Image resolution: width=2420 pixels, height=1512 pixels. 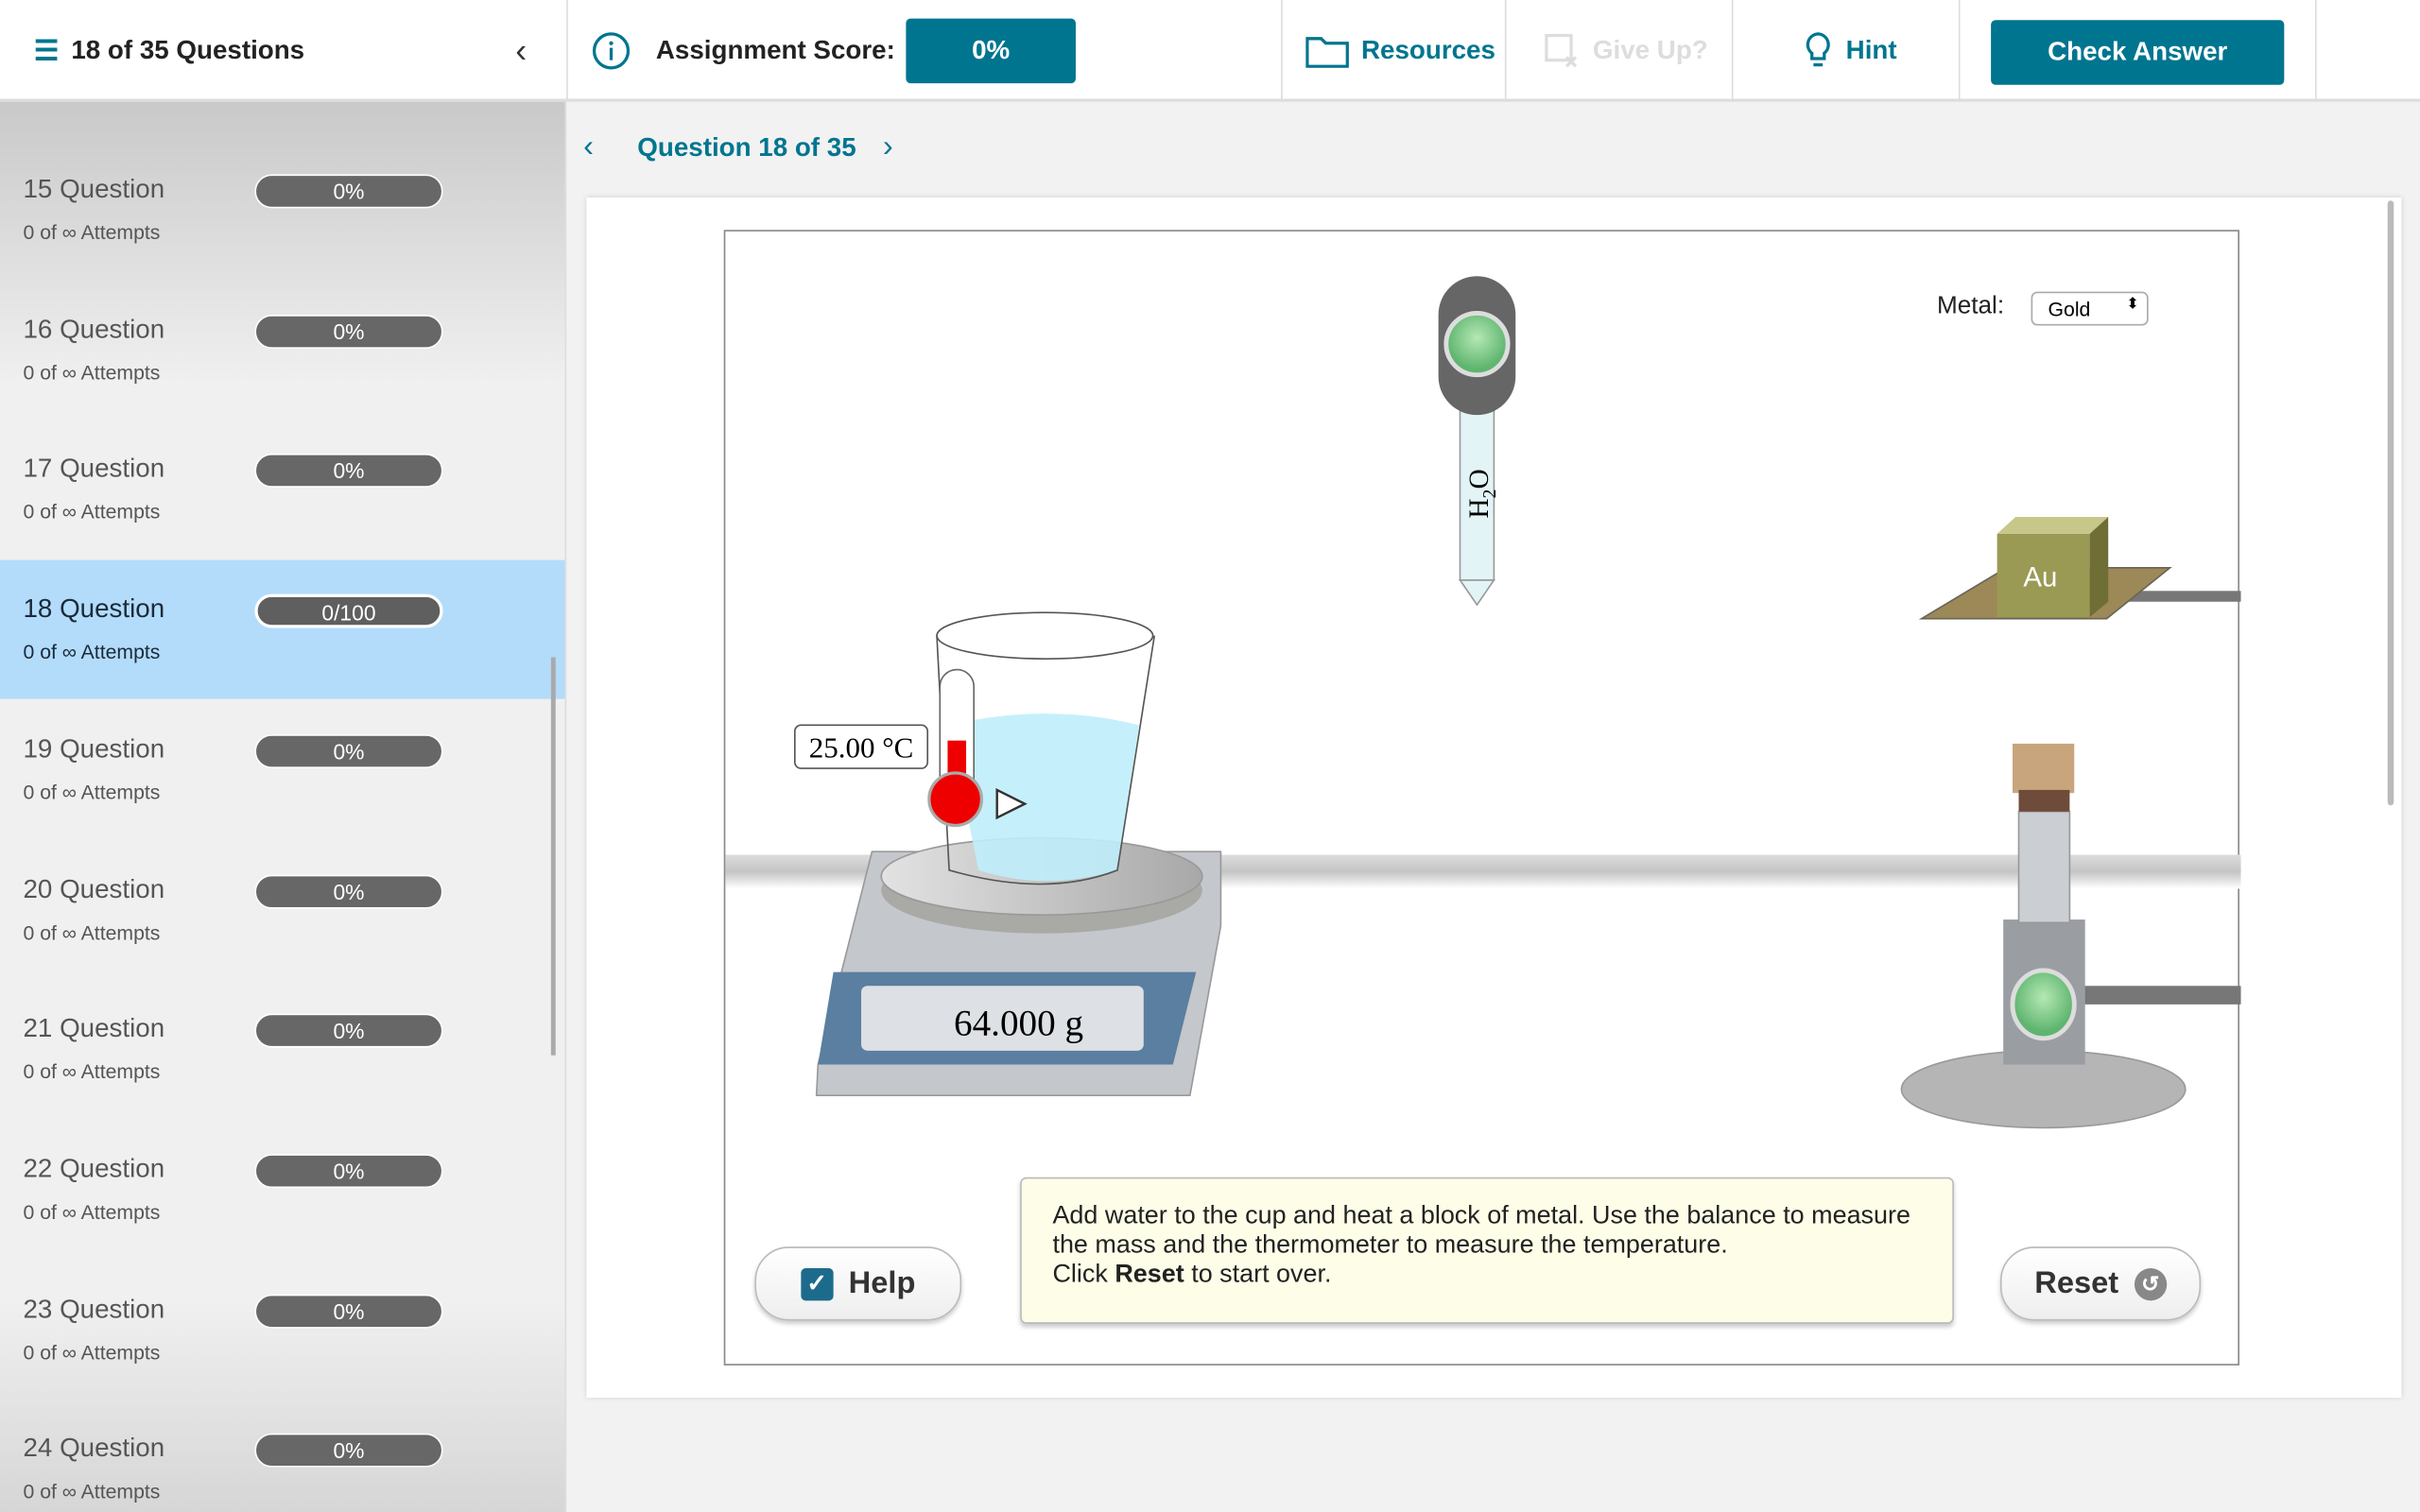 What do you see at coordinates (94, 329) in the screenshot?
I see `question-title: 16 Question` at bounding box center [94, 329].